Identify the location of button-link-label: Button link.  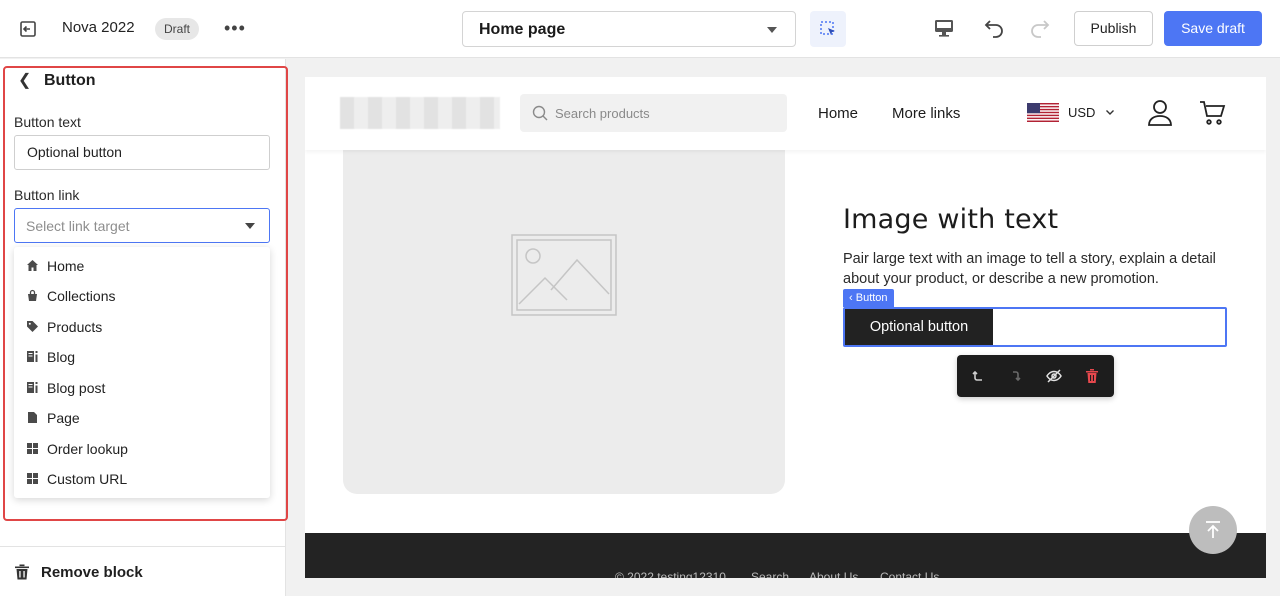
(47, 195).